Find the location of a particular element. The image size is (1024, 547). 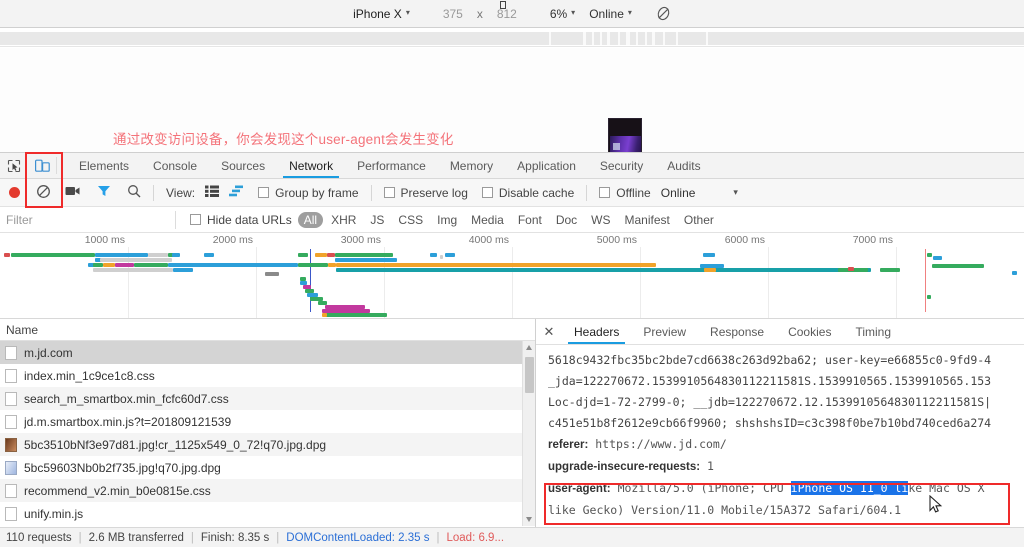

image-icon is located at coordinates (11, 444).